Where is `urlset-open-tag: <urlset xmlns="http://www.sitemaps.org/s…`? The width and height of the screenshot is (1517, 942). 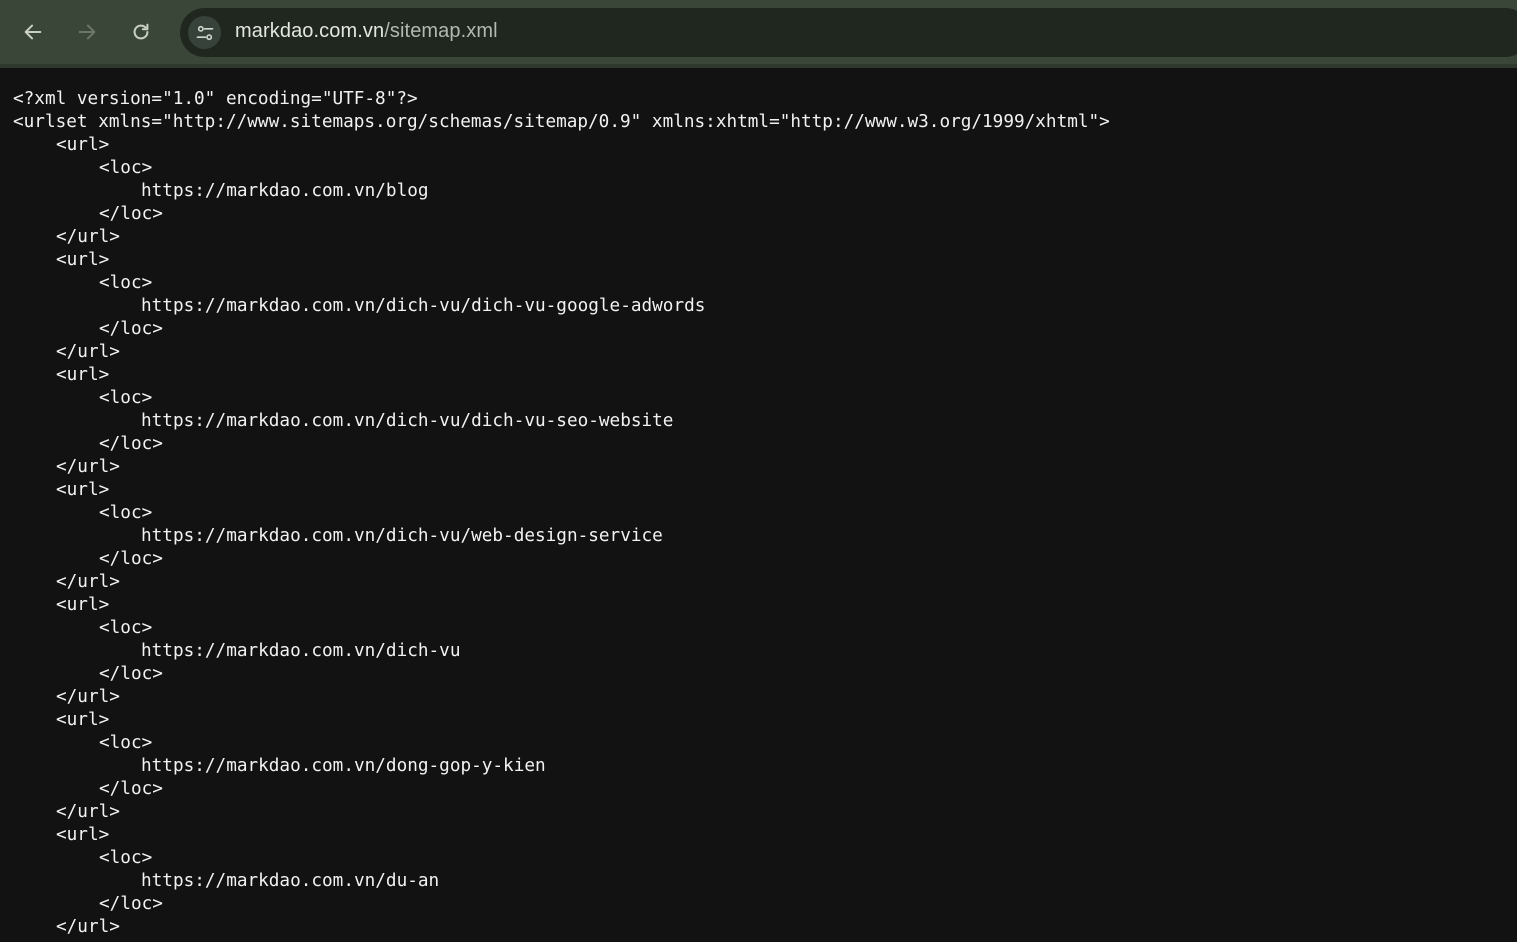
urlset-open-tag: <urlset xmlns="http://www.sitemaps.org/s… is located at coordinates (561, 122).